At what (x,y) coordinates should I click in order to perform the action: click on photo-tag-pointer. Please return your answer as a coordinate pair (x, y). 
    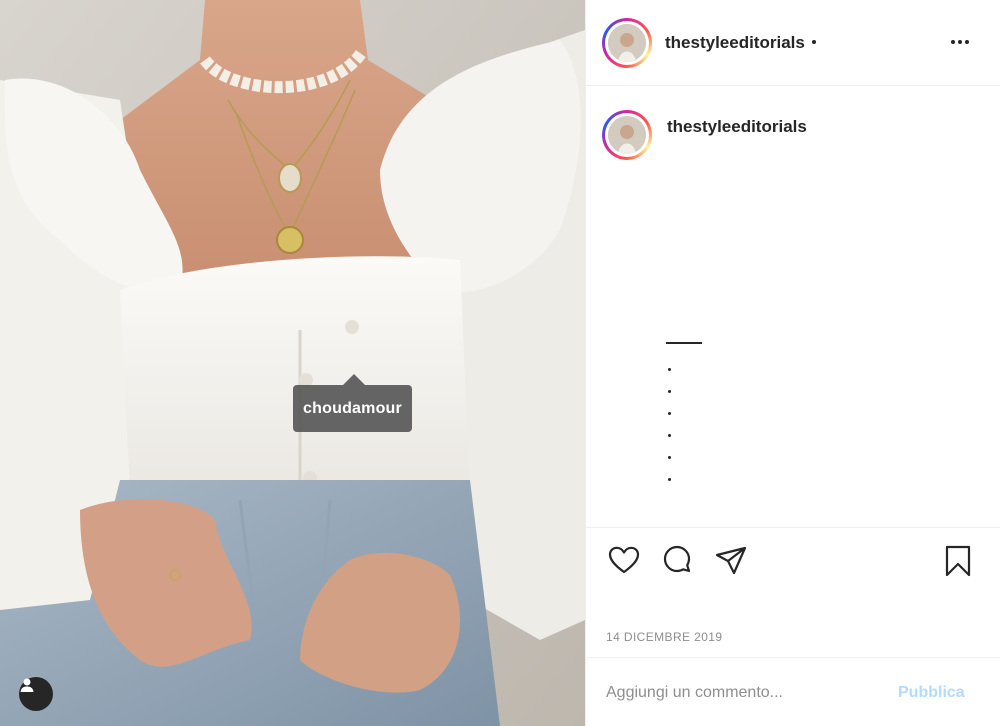
    Looking at the image, I should click on (354, 379).